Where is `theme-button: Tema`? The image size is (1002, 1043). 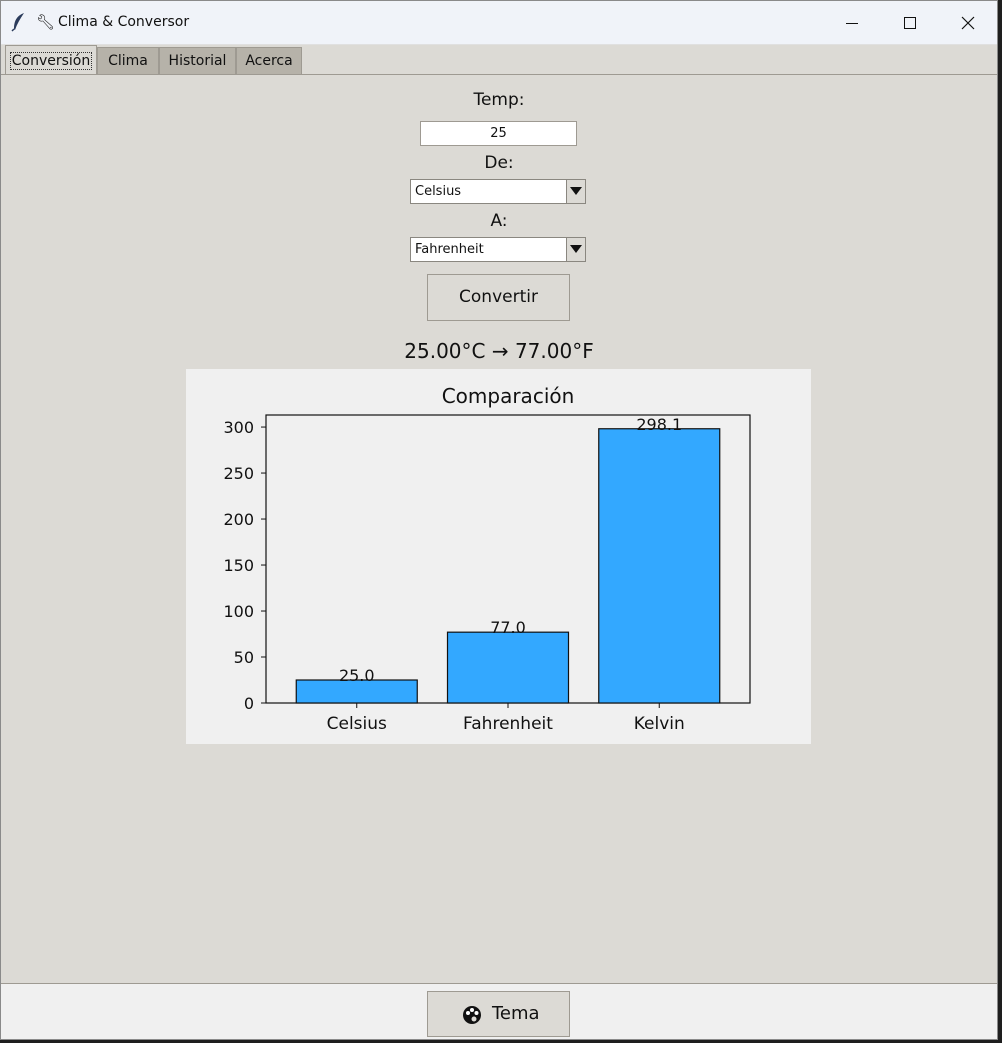
theme-button: Tema is located at coordinates (498, 1014).